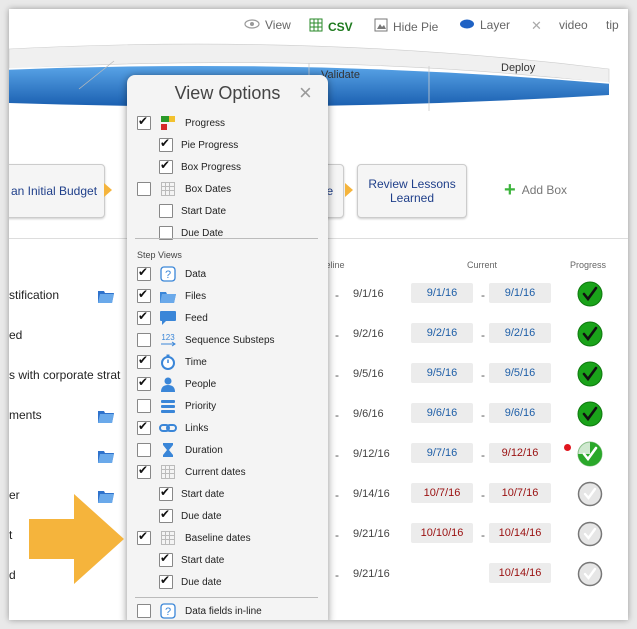  What do you see at coordinates (371, 454) in the screenshot?
I see `baseline-due: 9/12/16` at bounding box center [371, 454].